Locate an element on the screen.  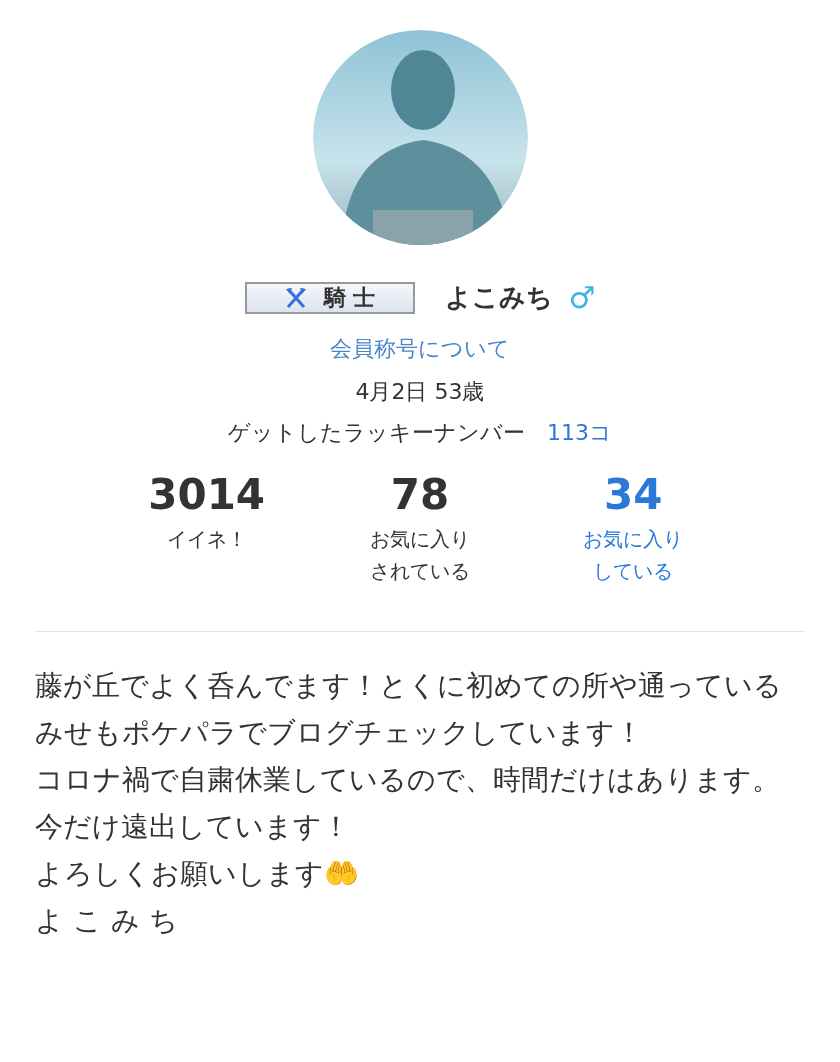
stat-value: 34 is located at coordinates (633, 495).